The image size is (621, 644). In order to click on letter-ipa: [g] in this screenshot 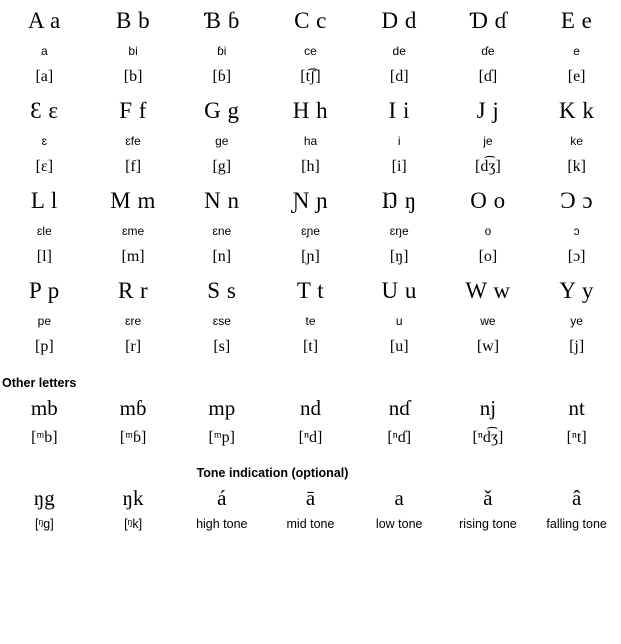, I will do `click(222, 166)`.